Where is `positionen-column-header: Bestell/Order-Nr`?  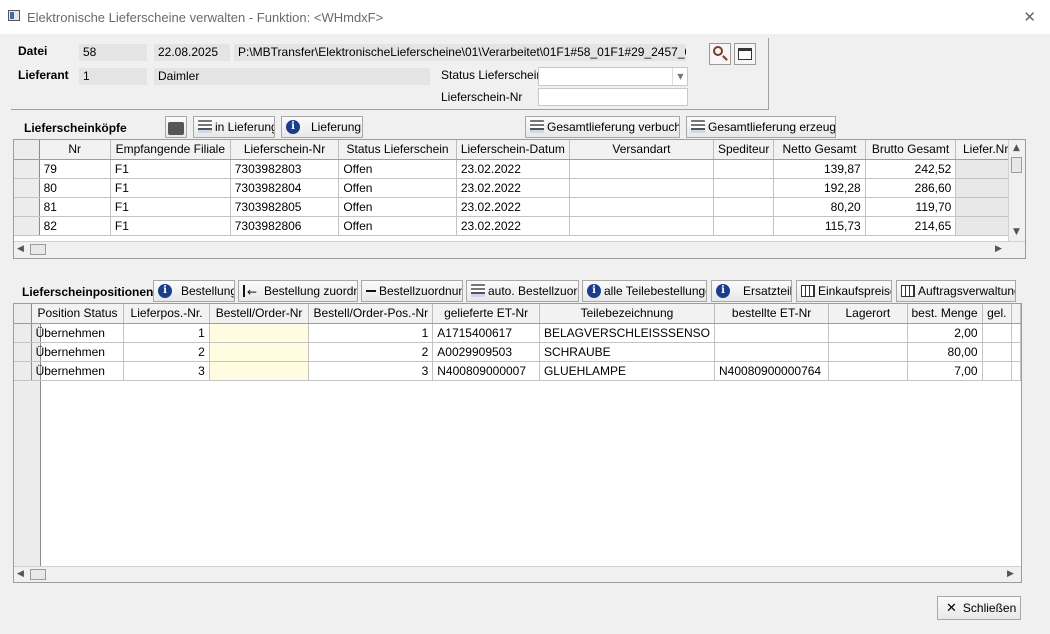 positionen-column-header: Bestell/Order-Nr is located at coordinates (259, 314).